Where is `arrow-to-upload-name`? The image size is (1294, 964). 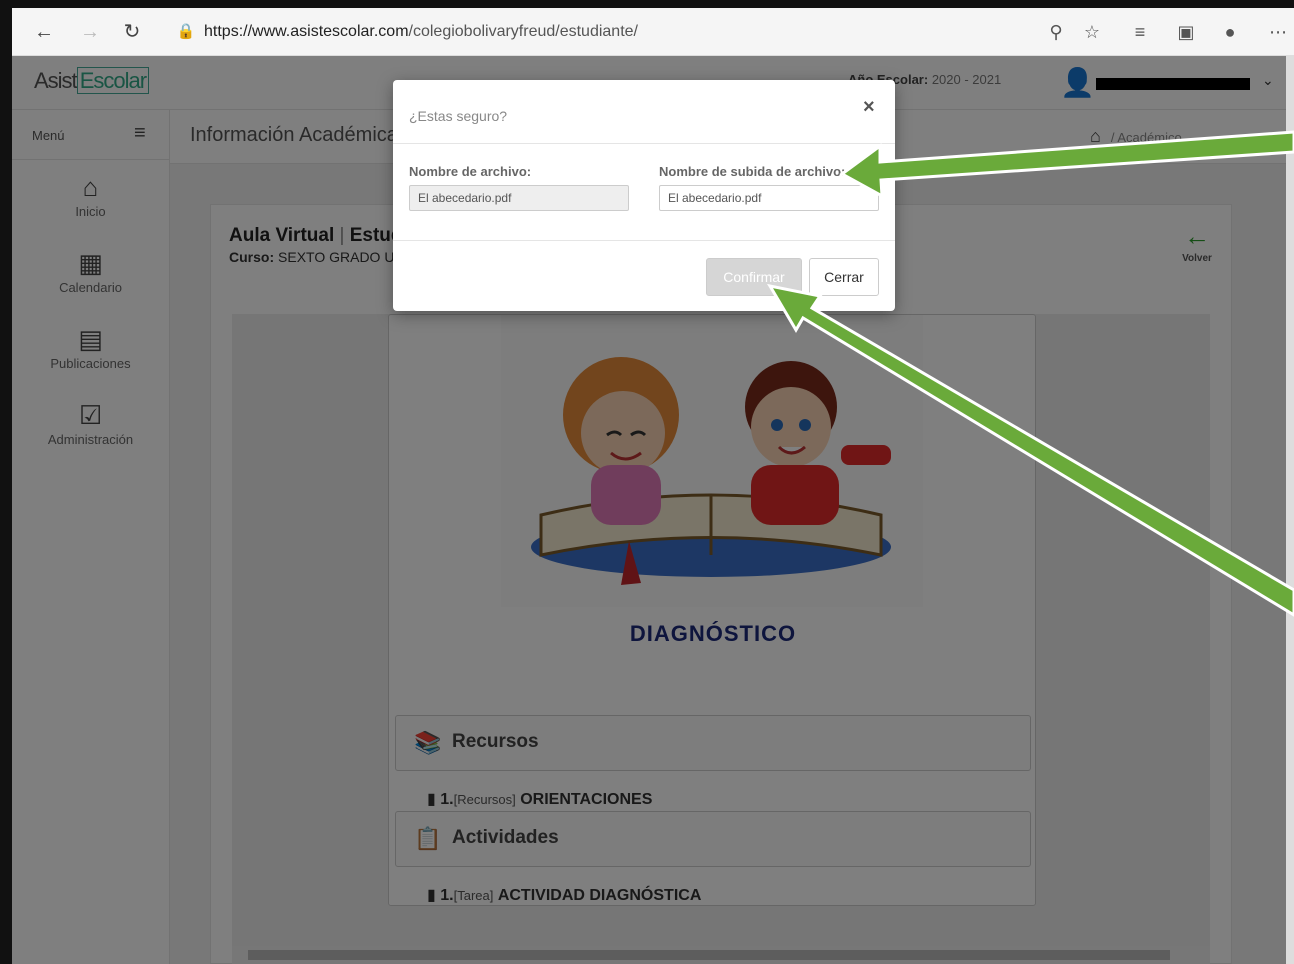 arrow-to-upload-name is located at coordinates (1066, 164).